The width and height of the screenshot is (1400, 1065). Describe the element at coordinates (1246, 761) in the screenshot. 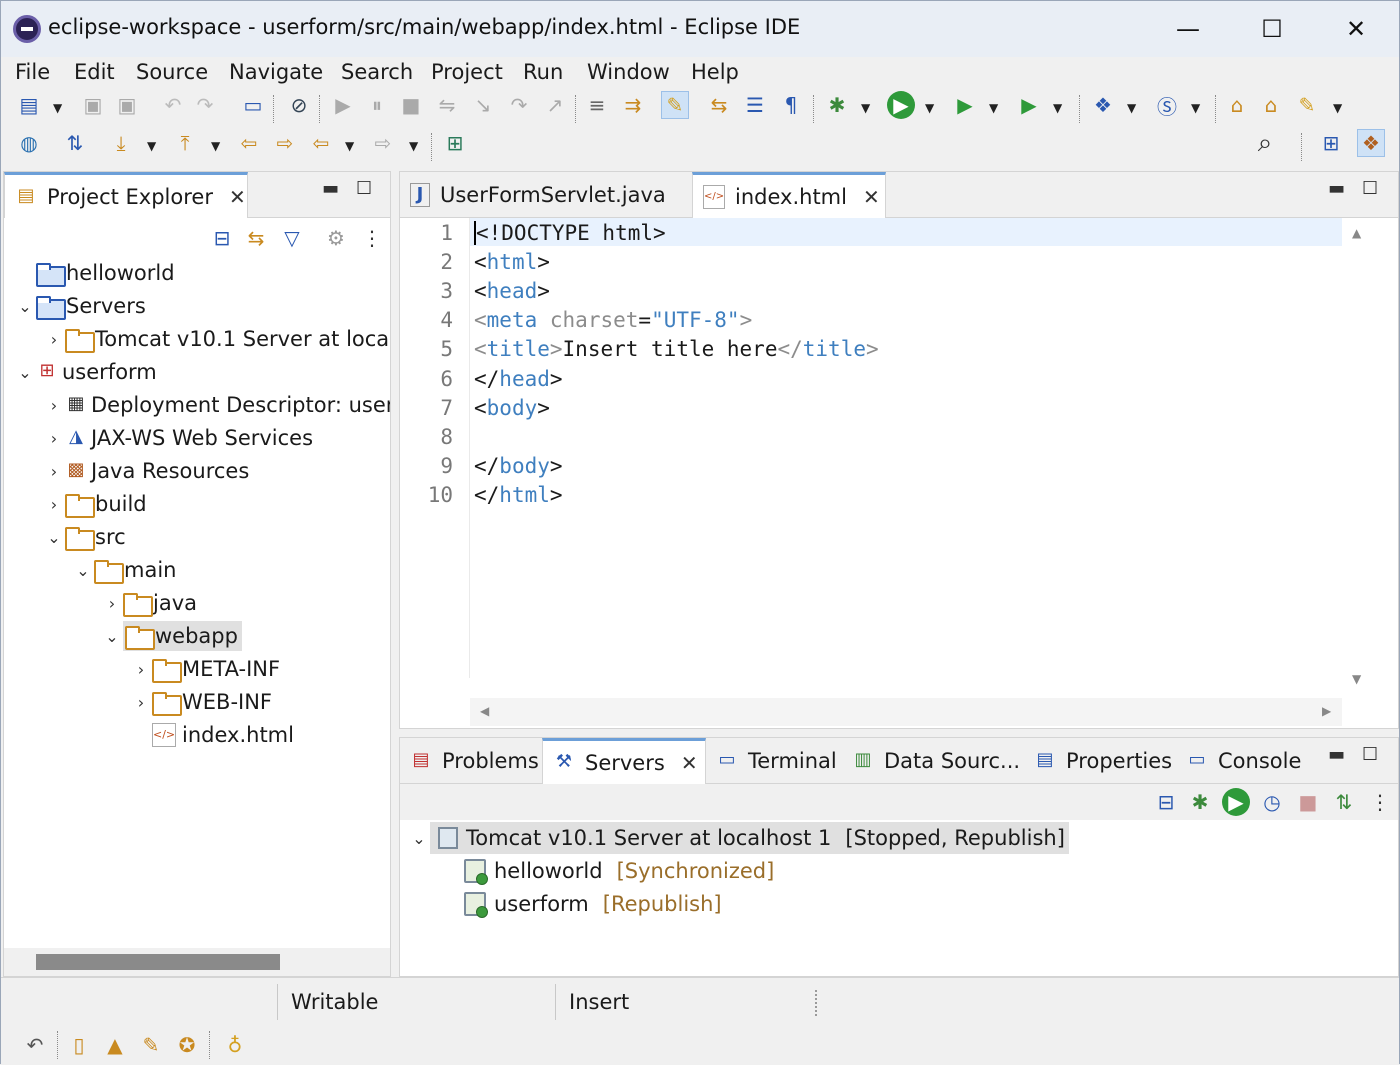

I see `tab-console: ▭ Console` at that location.